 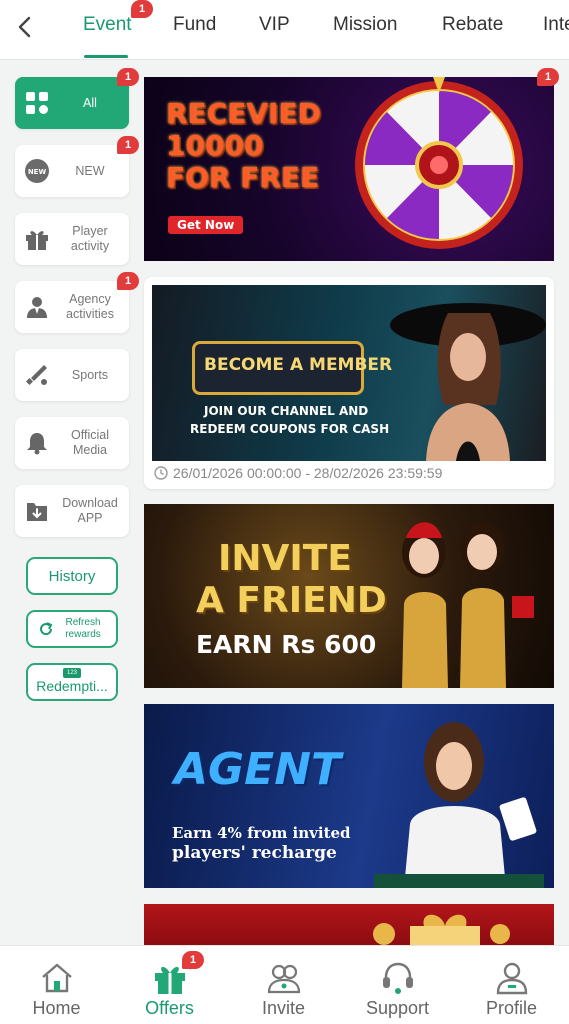 I want to click on sidebar-item-label: Official Media, so click(x=90, y=442).